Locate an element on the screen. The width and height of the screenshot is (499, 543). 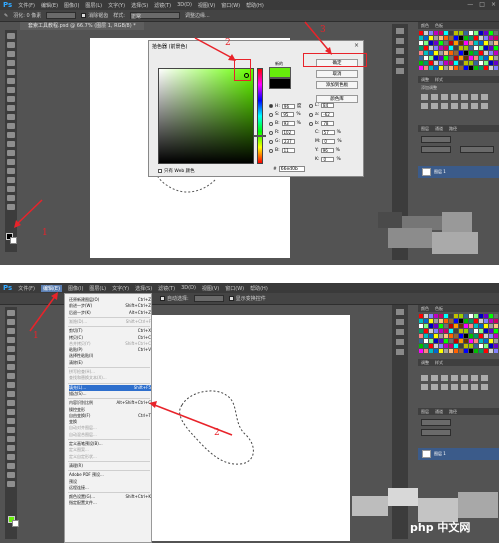
watermark-text: php 中文网 is located at coordinates (440, 527).